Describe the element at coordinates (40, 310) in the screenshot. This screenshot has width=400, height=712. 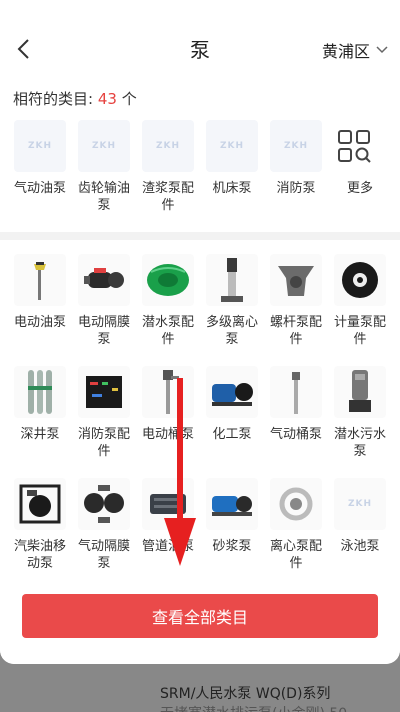
I see `grid-category-item: 电动油泵` at that location.